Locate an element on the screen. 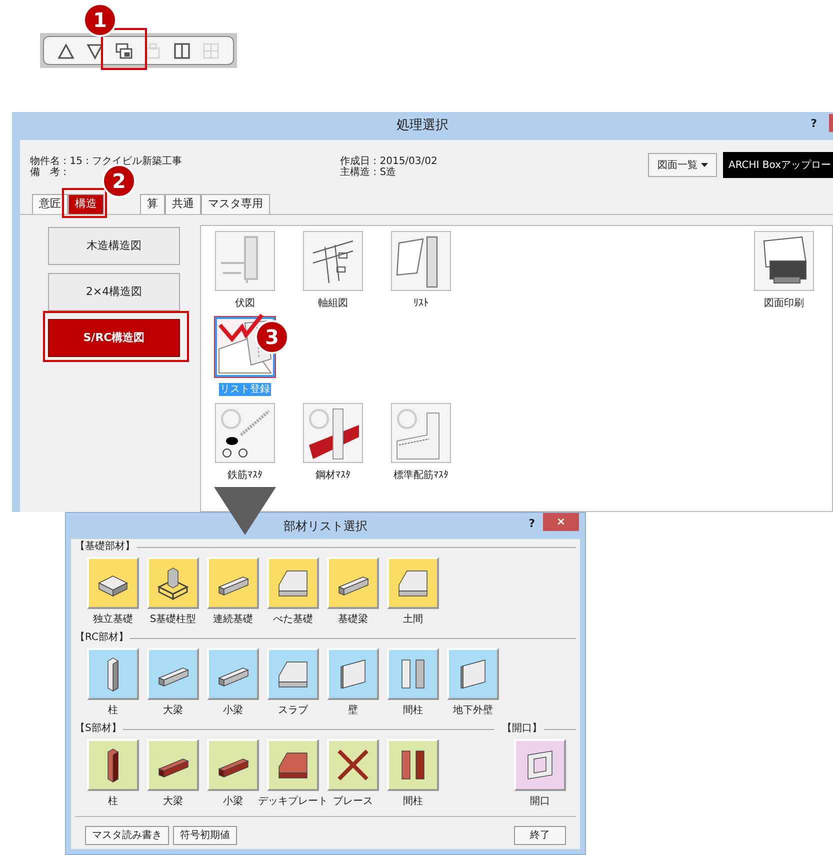 Image resolution: width=833 pixels, height=855 pixels. group-label: 【RC部材】 is located at coordinates (101, 638).